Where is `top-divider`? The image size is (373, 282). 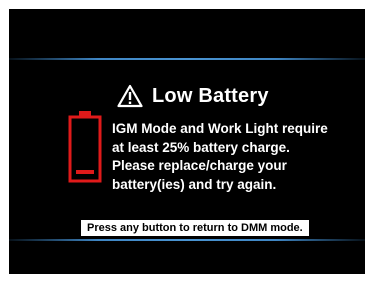
top-divider is located at coordinates (187, 59).